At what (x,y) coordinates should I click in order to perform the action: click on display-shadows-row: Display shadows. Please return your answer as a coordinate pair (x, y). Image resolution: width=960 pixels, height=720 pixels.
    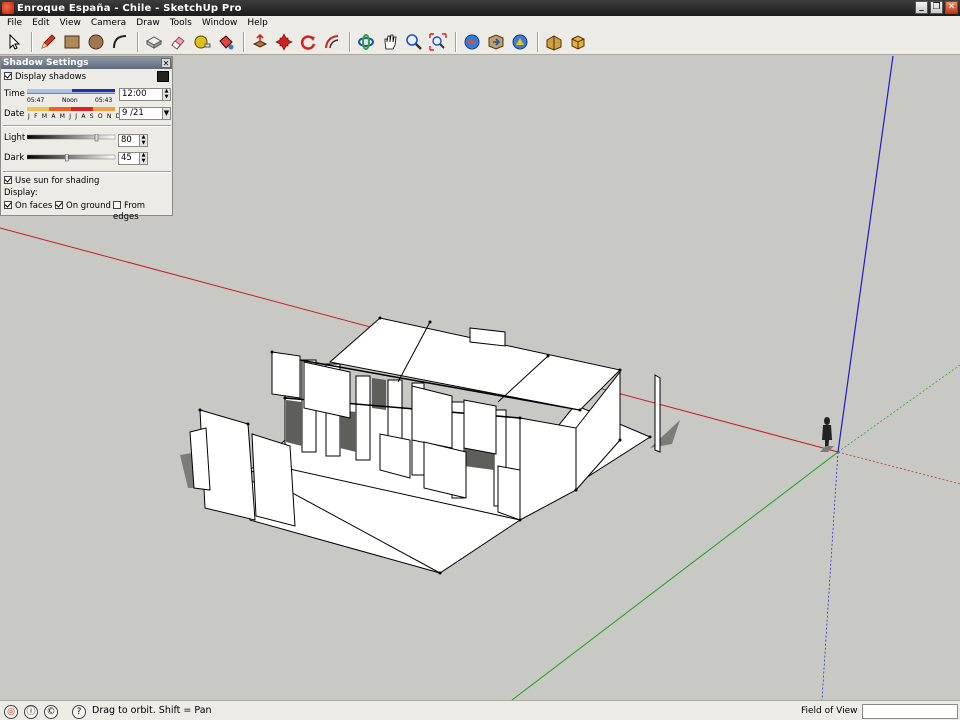
    Looking at the image, I should click on (45, 77).